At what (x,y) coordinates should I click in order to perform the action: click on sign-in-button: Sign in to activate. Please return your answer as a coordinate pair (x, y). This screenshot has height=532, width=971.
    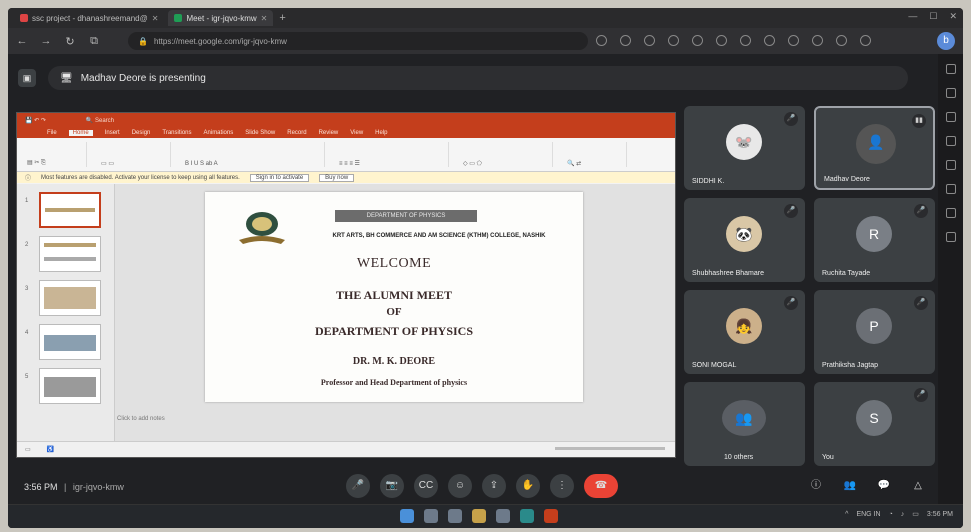
    Looking at the image, I should click on (279, 177).